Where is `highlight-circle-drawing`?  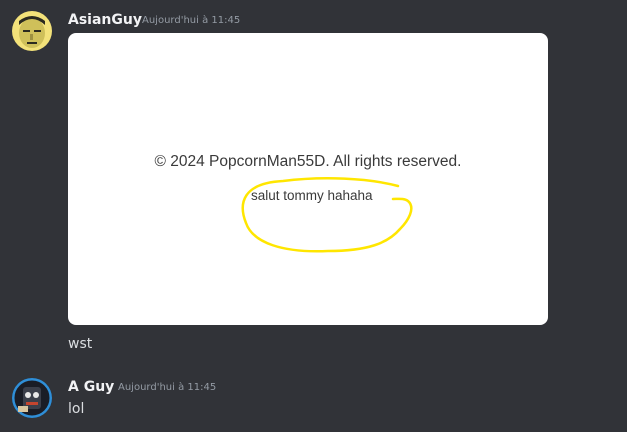
highlight-circle-drawing is located at coordinates (327, 215).